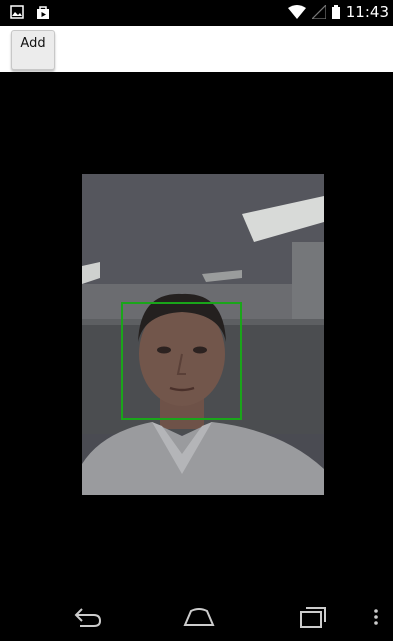 The image size is (393, 641). Describe the element at coordinates (335, 12) in the screenshot. I see `battery-icon` at that location.